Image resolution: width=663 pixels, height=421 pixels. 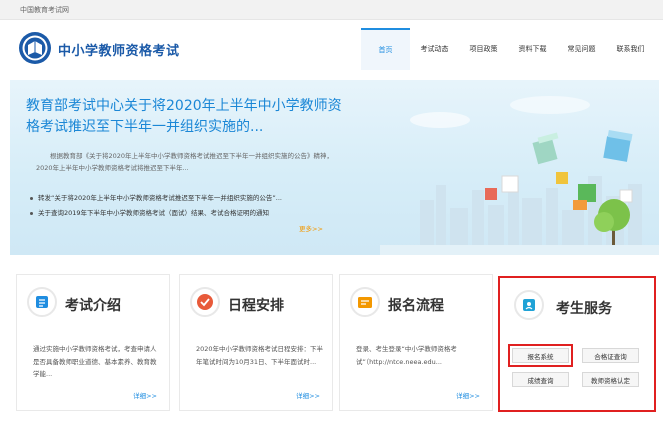 What do you see at coordinates (610, 355) in the screenshot?
I see `certificate-query-button: 合格证查询` at bounding box center [610, 355].